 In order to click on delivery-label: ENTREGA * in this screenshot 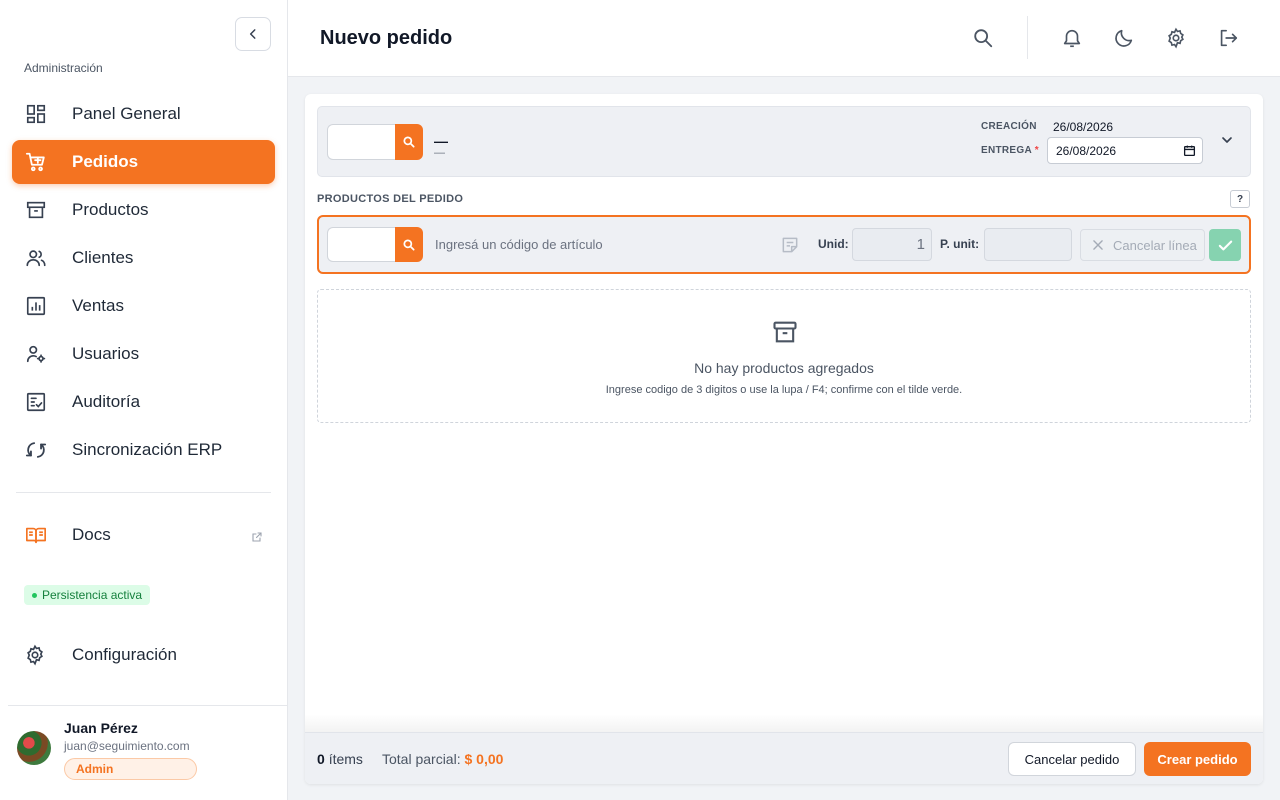, I will do `click(1010, 150)`.